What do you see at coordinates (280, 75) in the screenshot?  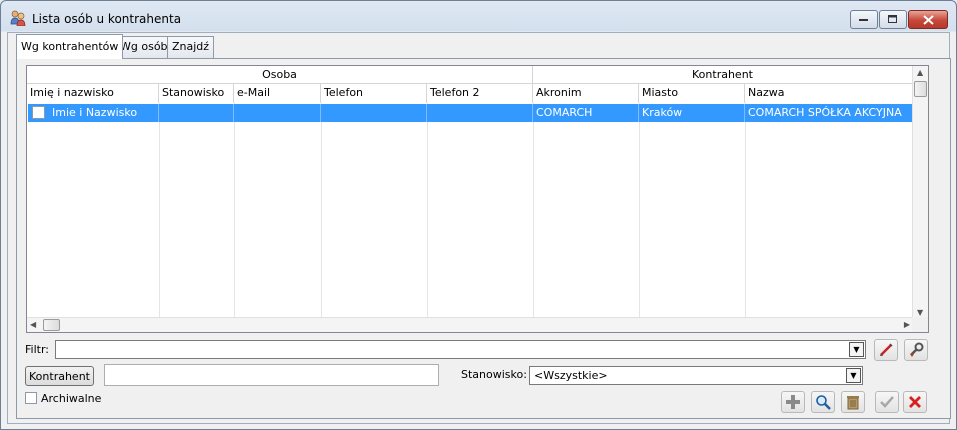 I see `group-header-osoba: Osoba` at bounding box center [280, 75].